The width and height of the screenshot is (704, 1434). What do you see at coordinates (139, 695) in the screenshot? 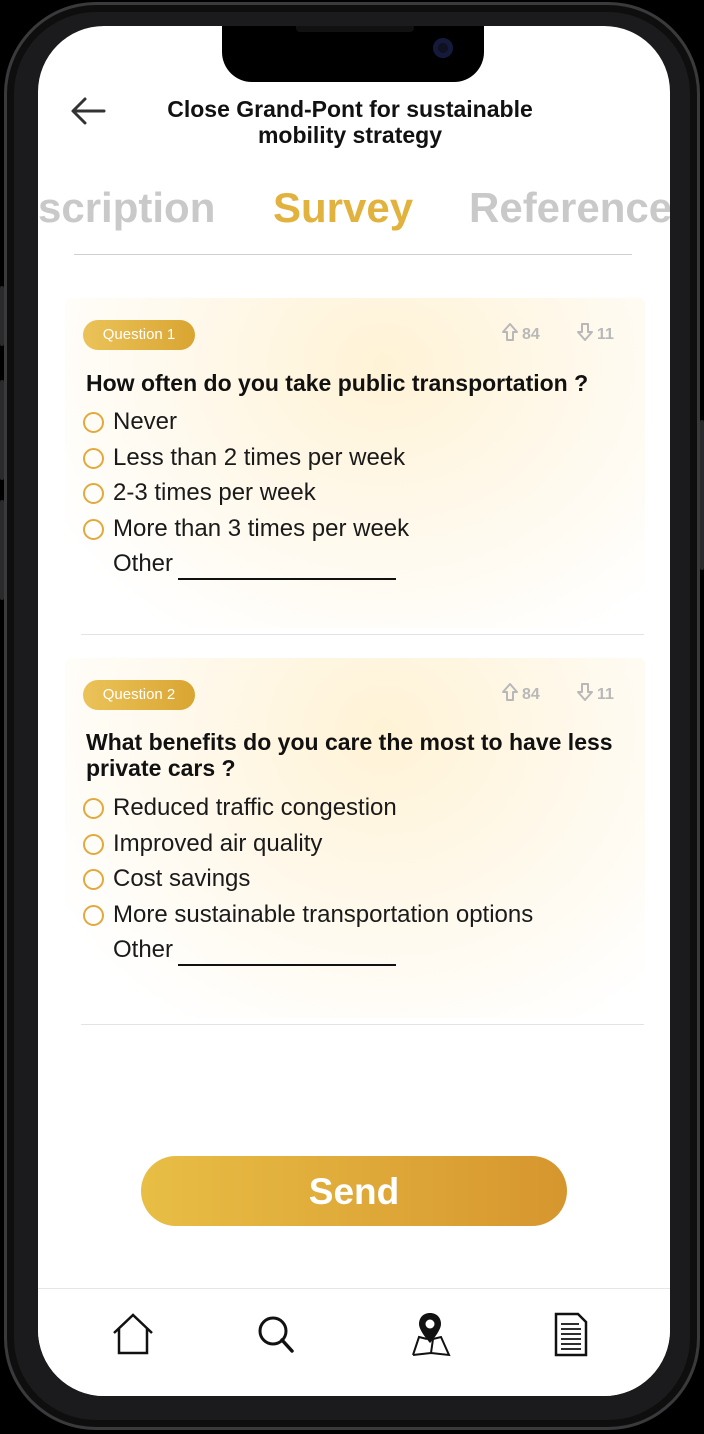
I see `question-badge: Question 2` at bounding box center [139, 695].